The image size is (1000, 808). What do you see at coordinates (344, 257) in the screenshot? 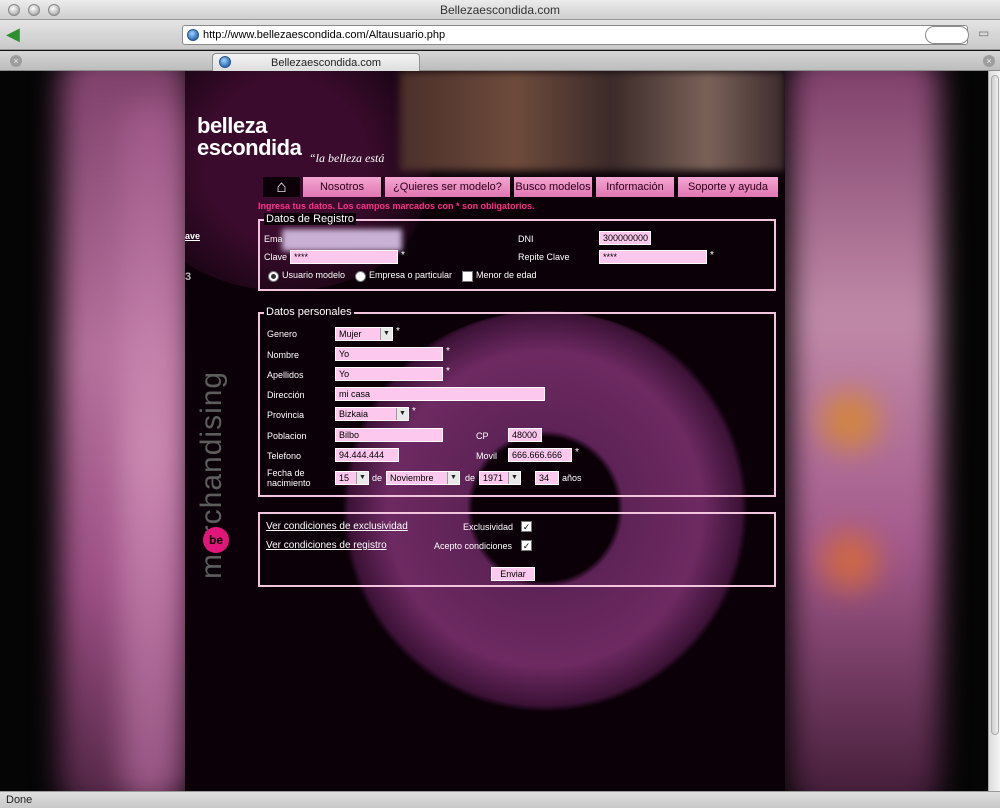
I see `clave-field: ****` at bounding box center [344, 257].